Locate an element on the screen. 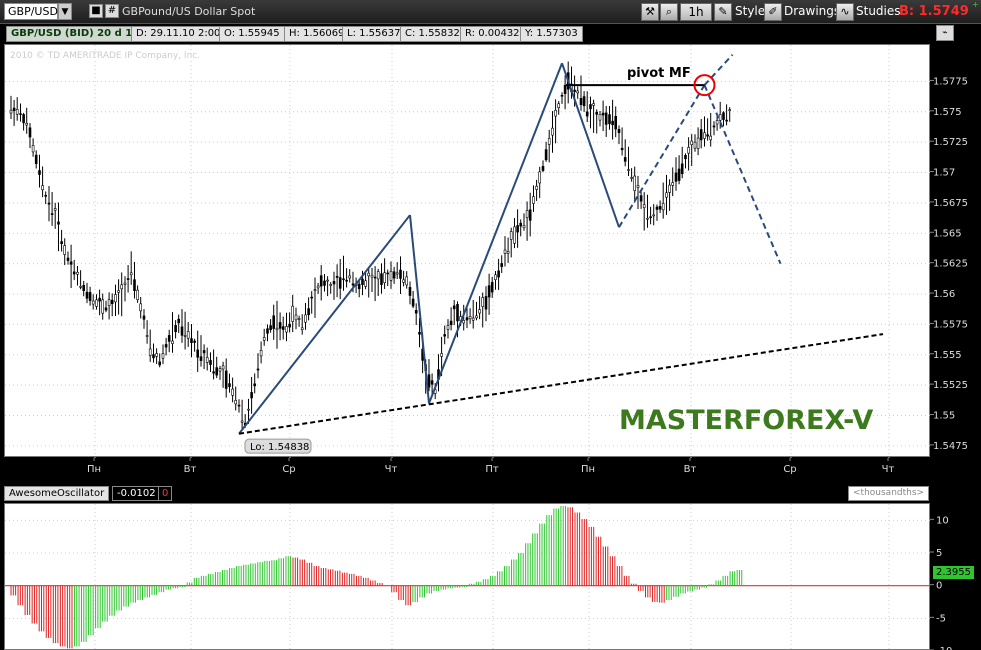 This screenshot has height=650, width=981. hash-icon: # is located at coordinates (112, 11).